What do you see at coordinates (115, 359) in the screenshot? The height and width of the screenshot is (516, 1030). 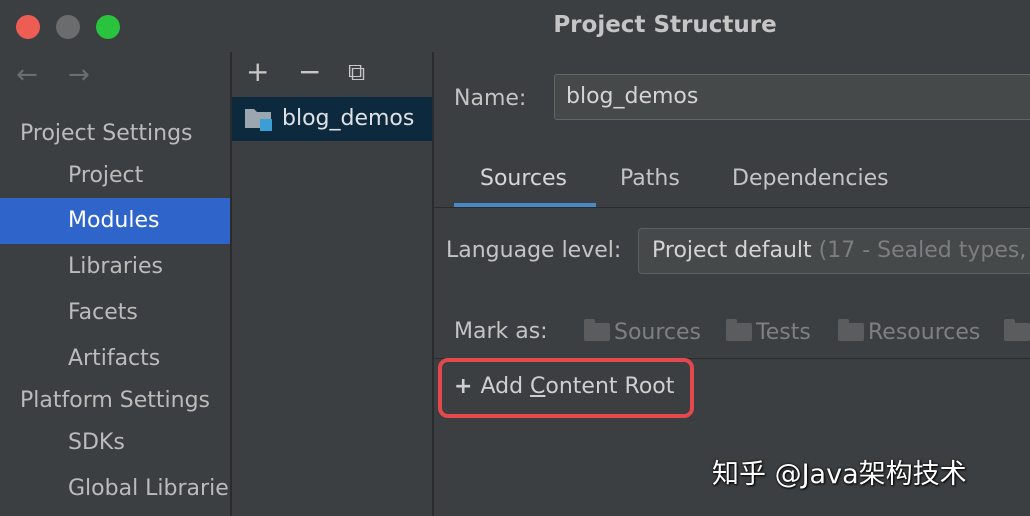 I see `sidebar-item-artifacts: Artifacts` at bounding box center [115, 359].